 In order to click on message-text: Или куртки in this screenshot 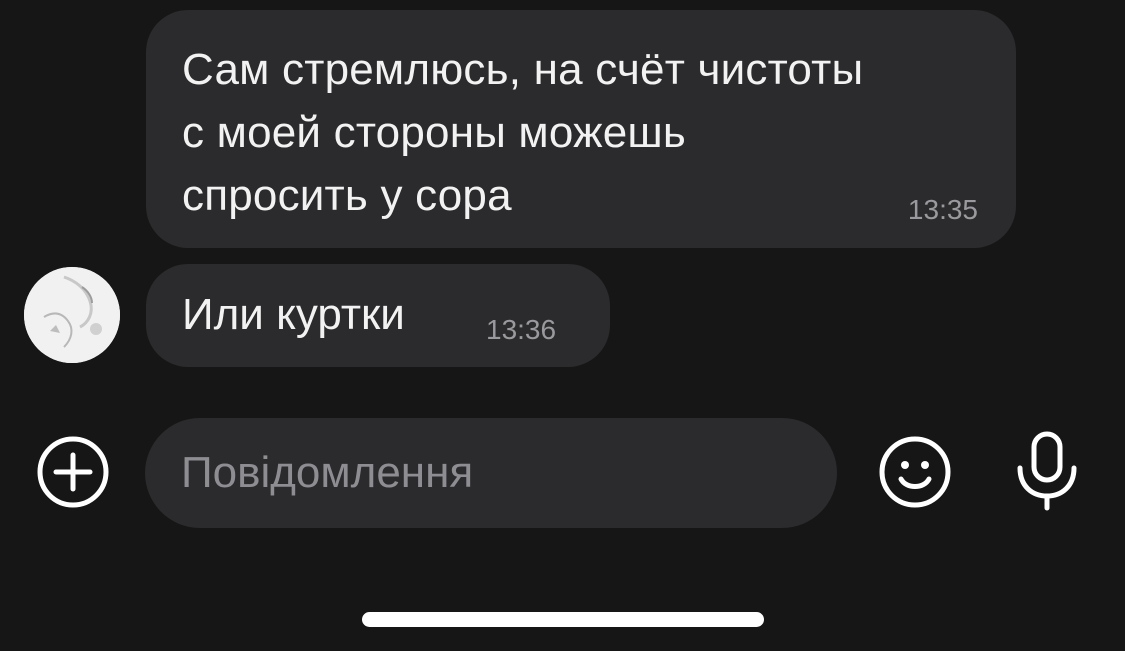, I will do `click(293, 314)`.